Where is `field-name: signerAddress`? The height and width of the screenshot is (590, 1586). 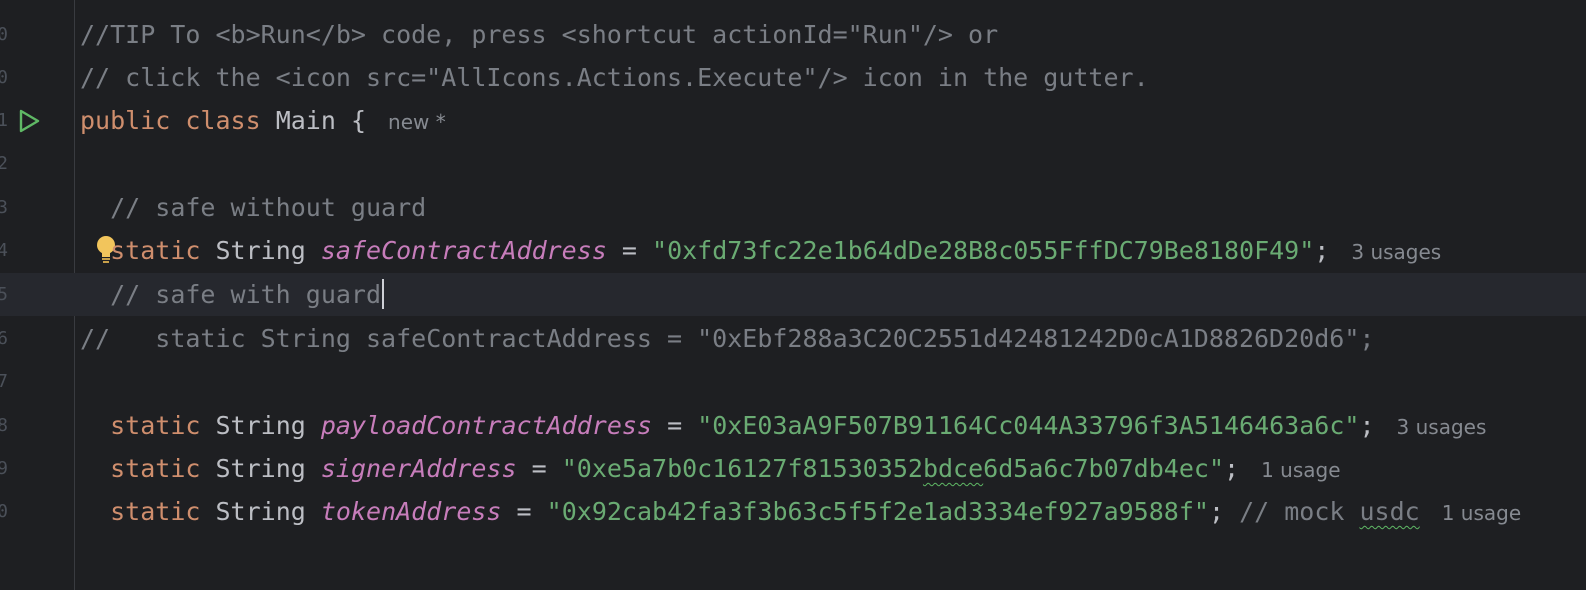
field-name: signerAddress is located at coordinates (418, 468).